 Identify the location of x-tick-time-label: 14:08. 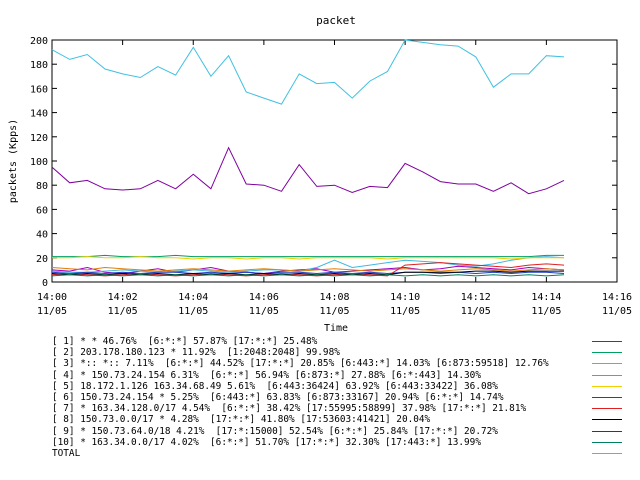
(334, 297).